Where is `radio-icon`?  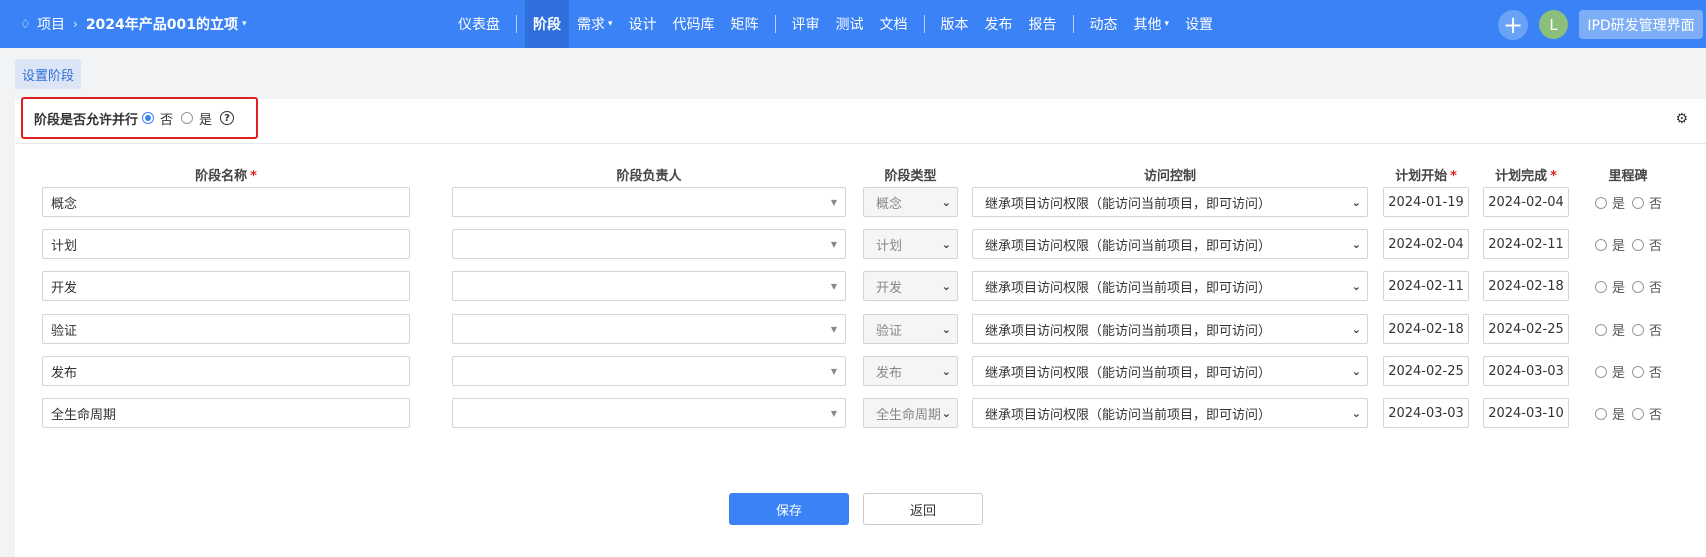
radio-icon is located at coordinates (187, 118).